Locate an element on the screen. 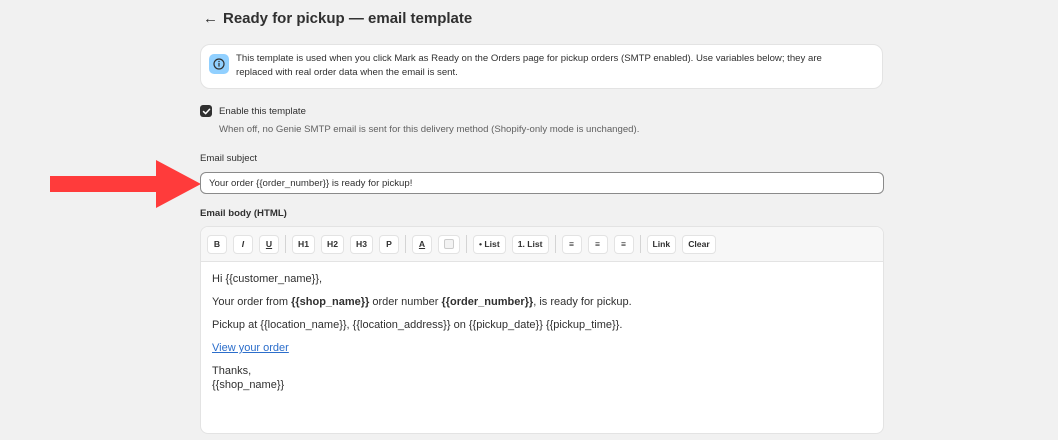 The height and width of the screenshot is (440, 1058). enable-template-checkbox is located at coordinates (206, 111).